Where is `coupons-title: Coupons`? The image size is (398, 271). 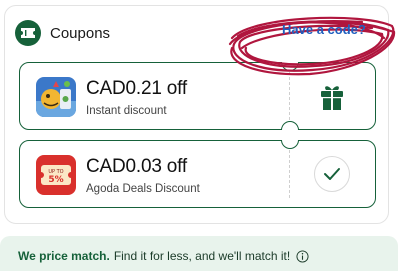
coupons-title: Coupons is located at coordinates (80, 33).